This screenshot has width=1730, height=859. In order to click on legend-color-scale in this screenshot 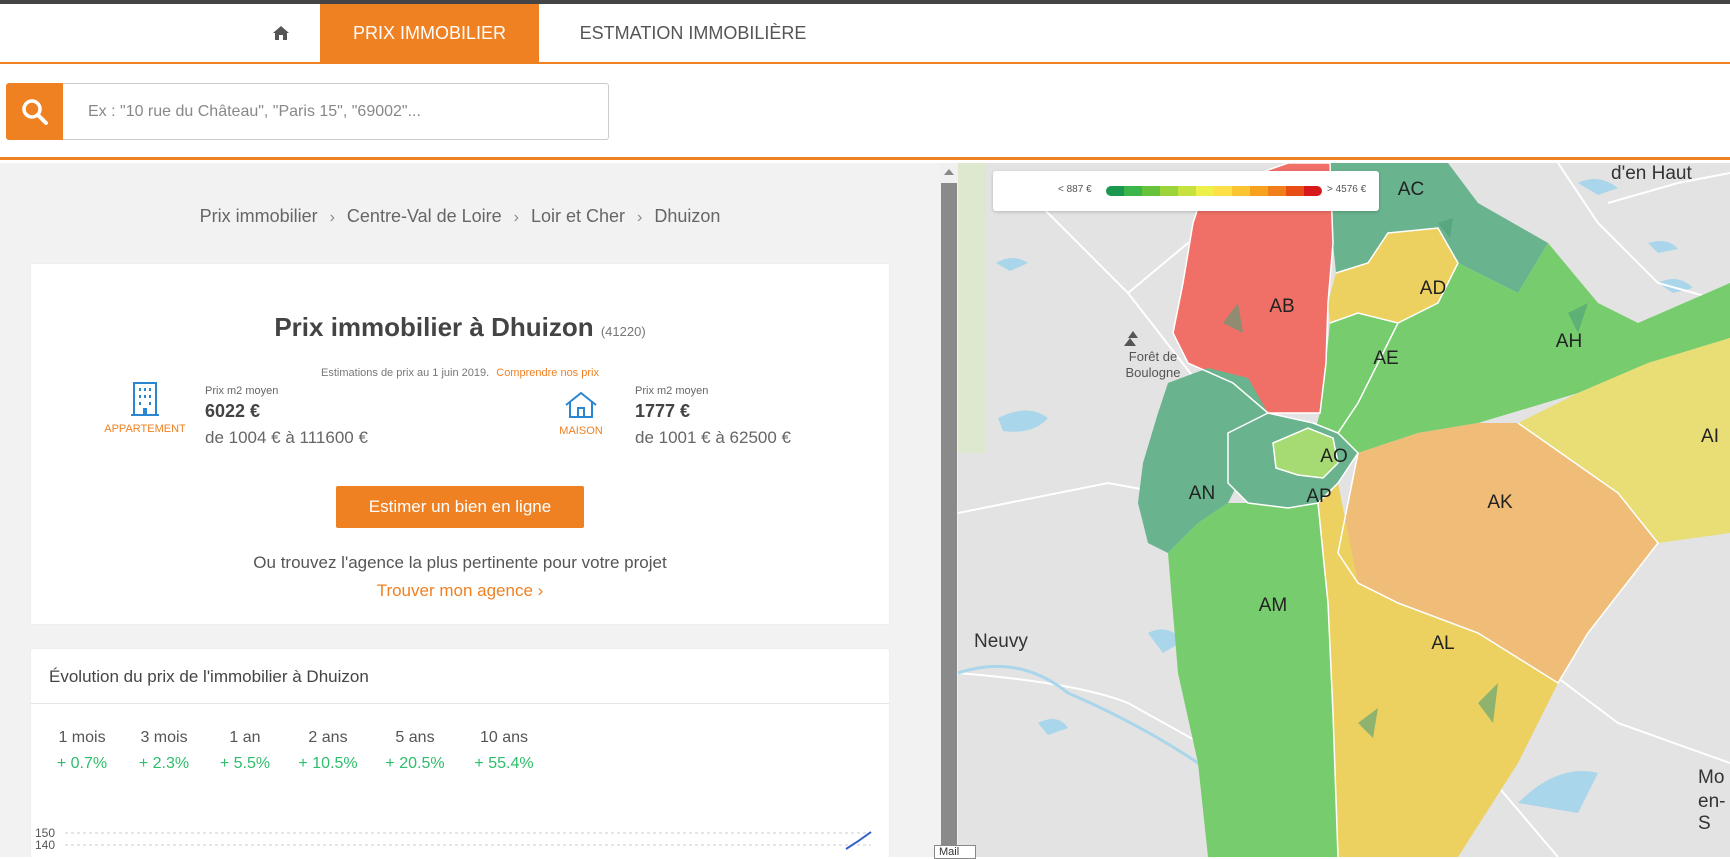, I will do `click(1214, 191)`.